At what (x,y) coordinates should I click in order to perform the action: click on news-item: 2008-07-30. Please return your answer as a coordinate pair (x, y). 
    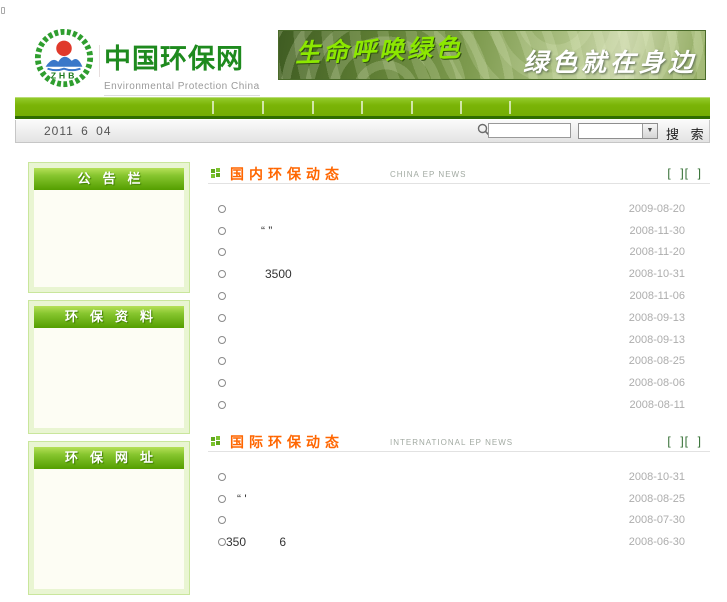
    Looking at the image, I should click on (459, 521).